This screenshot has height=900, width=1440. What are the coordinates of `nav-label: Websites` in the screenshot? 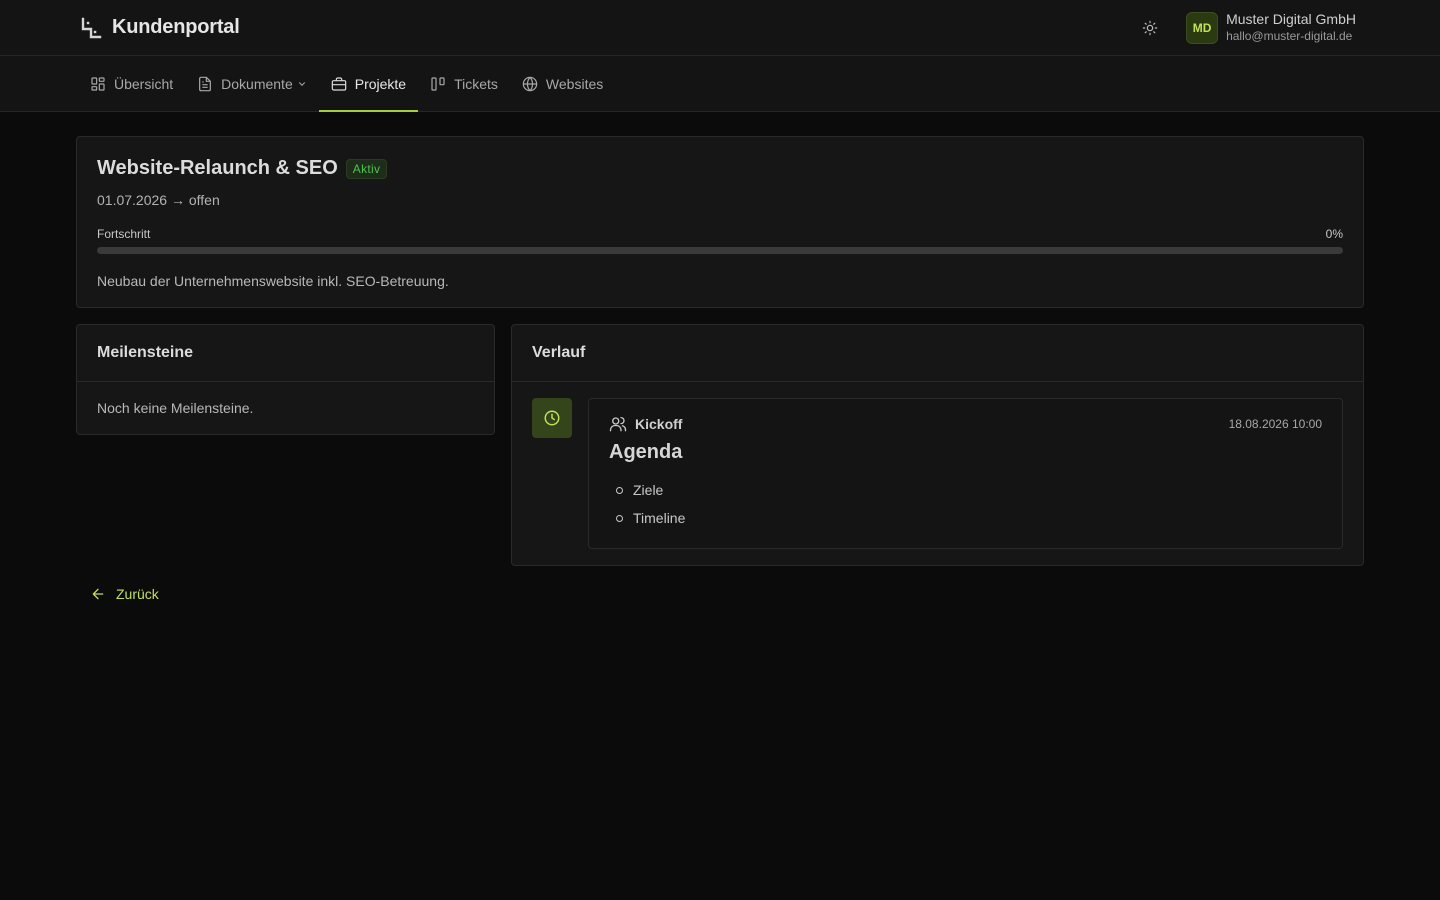 It's located at (574, 83).